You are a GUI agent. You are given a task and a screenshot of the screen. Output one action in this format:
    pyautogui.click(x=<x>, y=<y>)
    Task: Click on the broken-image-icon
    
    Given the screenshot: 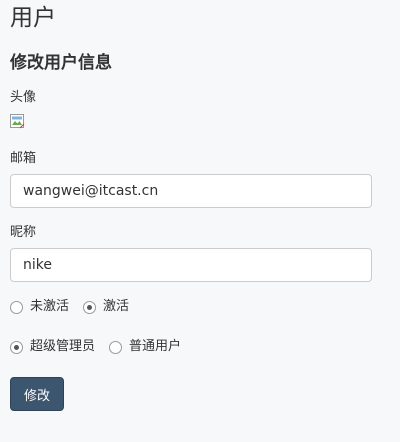 What is the action you would take?
    pyautogui.click(x=17, y=121)
    